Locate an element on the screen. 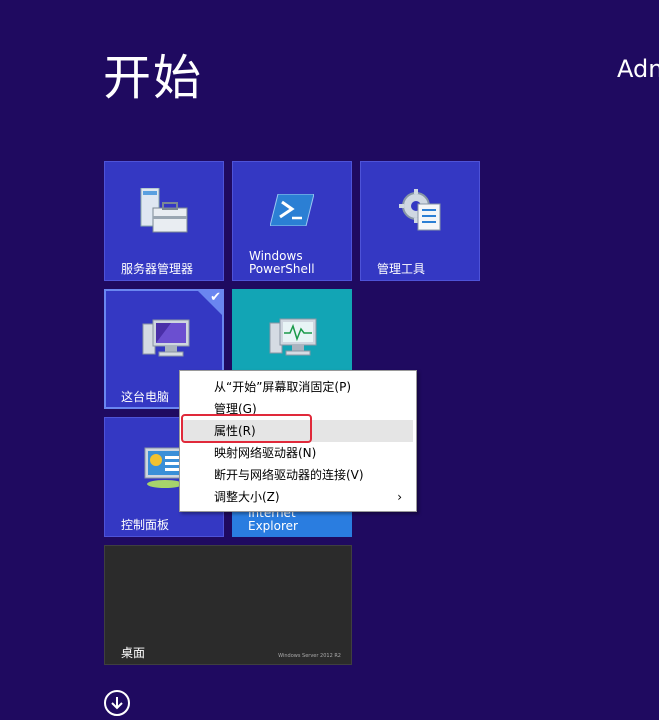  selected-check: ✔ is located at coordinates (210, 303).